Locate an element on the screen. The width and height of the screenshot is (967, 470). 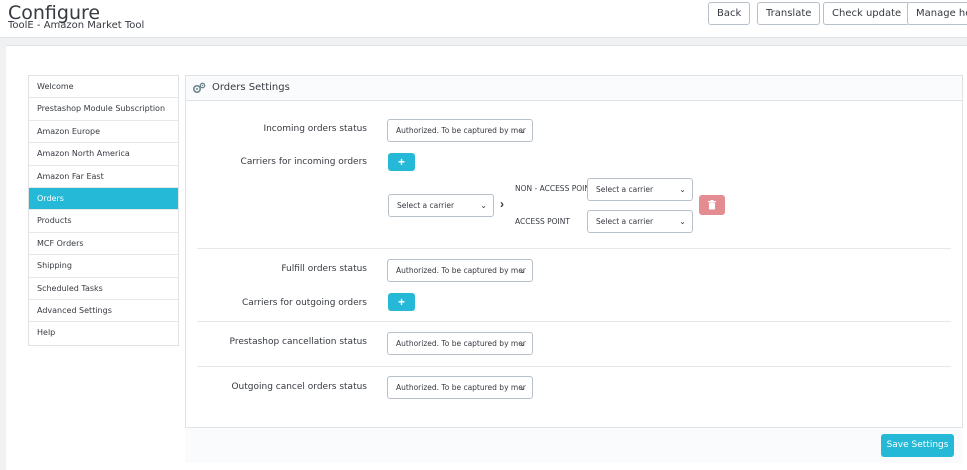
sidebar-item-subscription: Prestashop Module Subscription is located at coordinates (103, 109).